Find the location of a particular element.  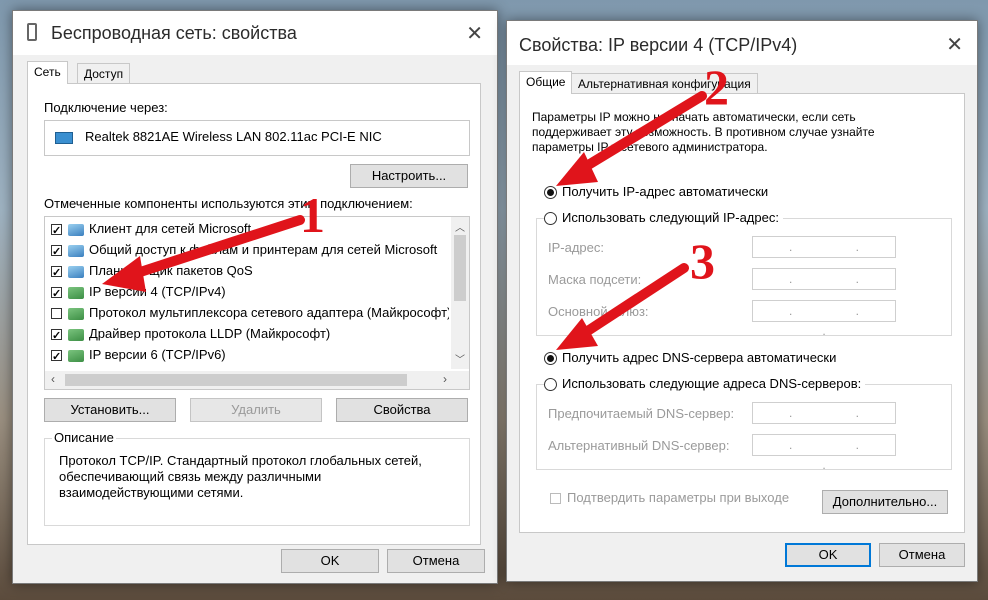

ip-auto-radio: Получить IP-адрес автоматически is located at coordinates (656, 192).